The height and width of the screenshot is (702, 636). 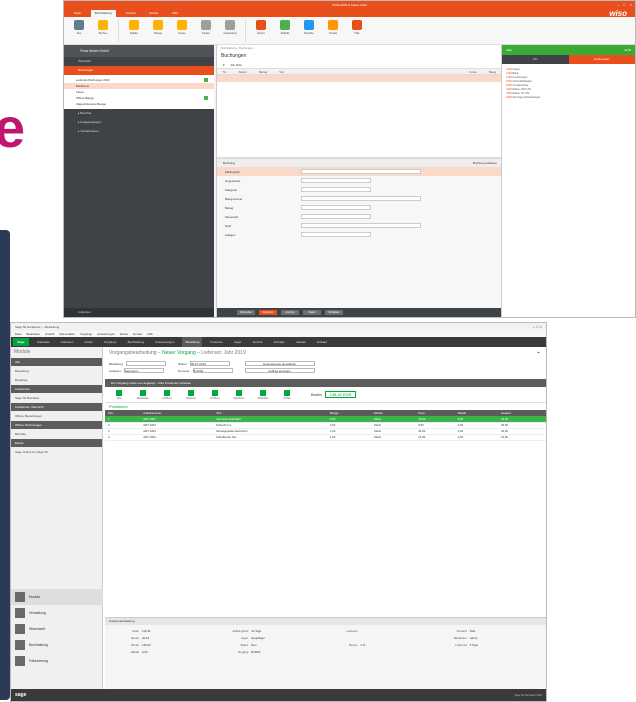 I want to click on menu-item: Stammdaten, so click(x=67, y=334).